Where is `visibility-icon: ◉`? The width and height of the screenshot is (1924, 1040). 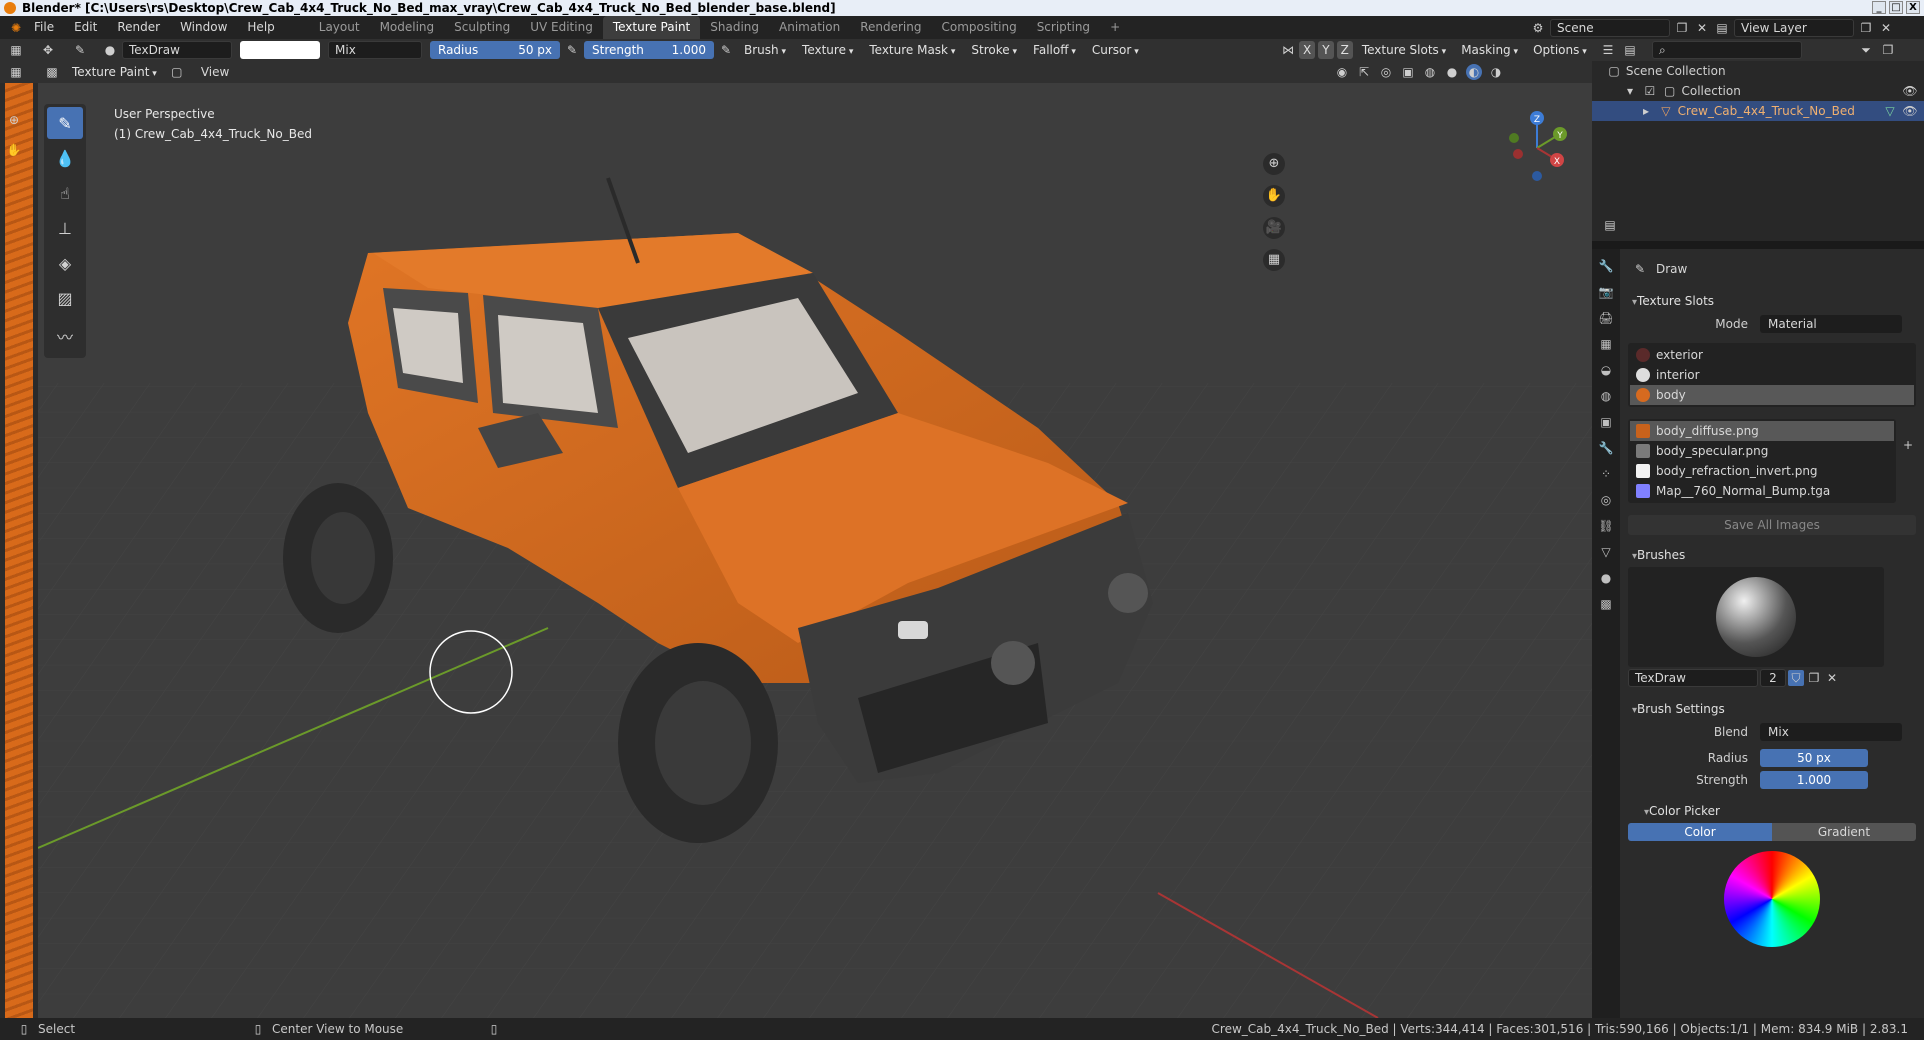 visibility-icon: ◉ is located at coordinates (1342, 72).